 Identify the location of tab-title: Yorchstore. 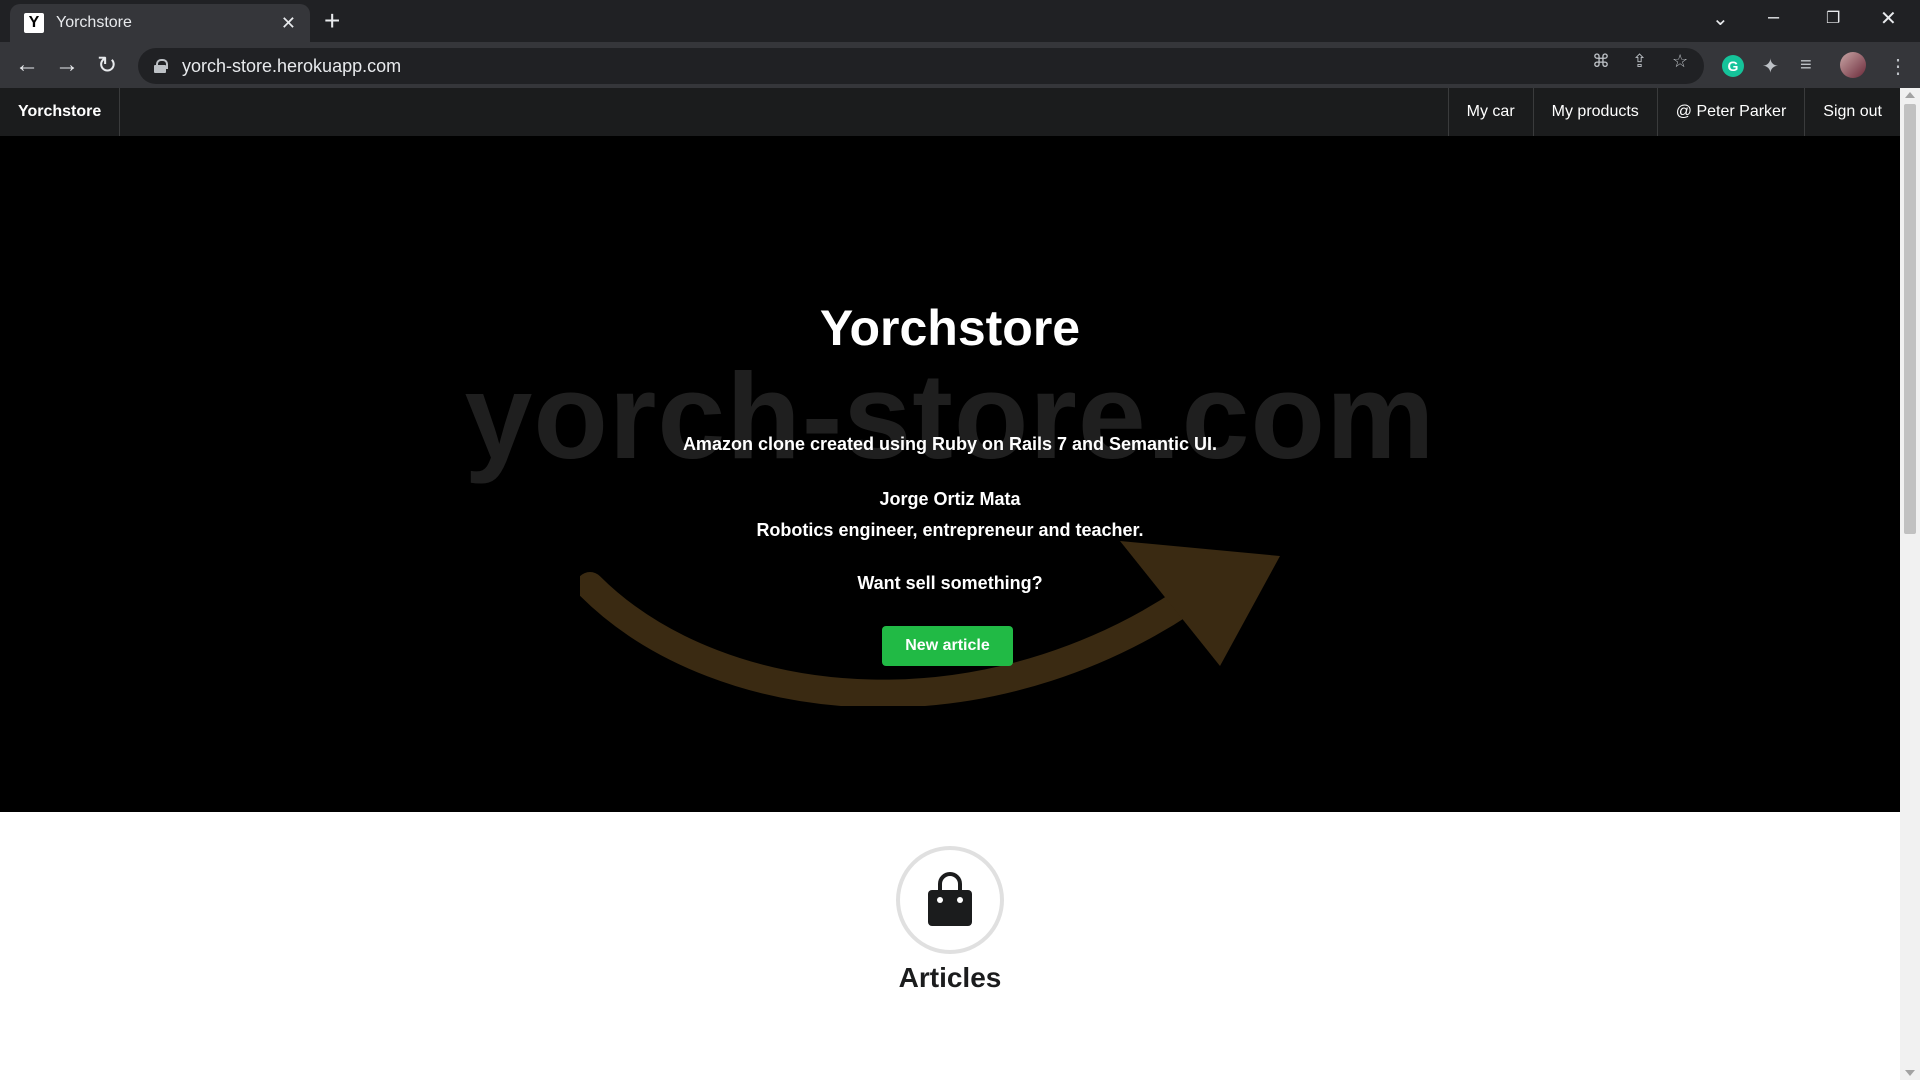
(94, 22).